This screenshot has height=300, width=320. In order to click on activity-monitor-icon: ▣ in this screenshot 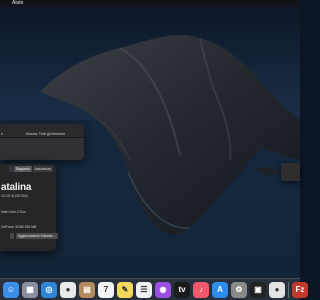, I will do `click(258, 289)`.